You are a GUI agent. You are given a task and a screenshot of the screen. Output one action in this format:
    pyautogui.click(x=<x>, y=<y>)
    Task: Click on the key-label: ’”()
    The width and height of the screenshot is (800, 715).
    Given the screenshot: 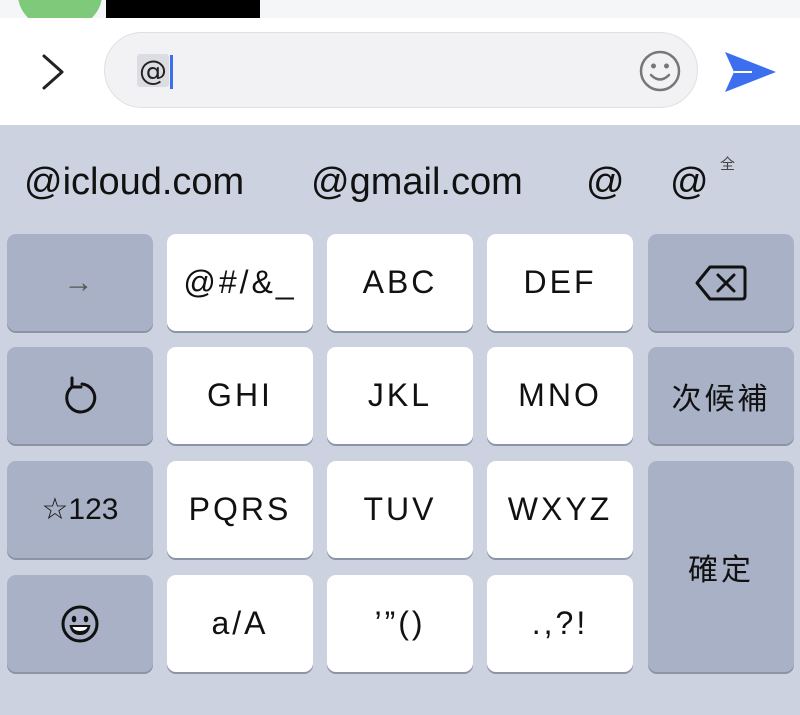 What is the action you would take?
    pyautogui.click(x=400, y=623)
    